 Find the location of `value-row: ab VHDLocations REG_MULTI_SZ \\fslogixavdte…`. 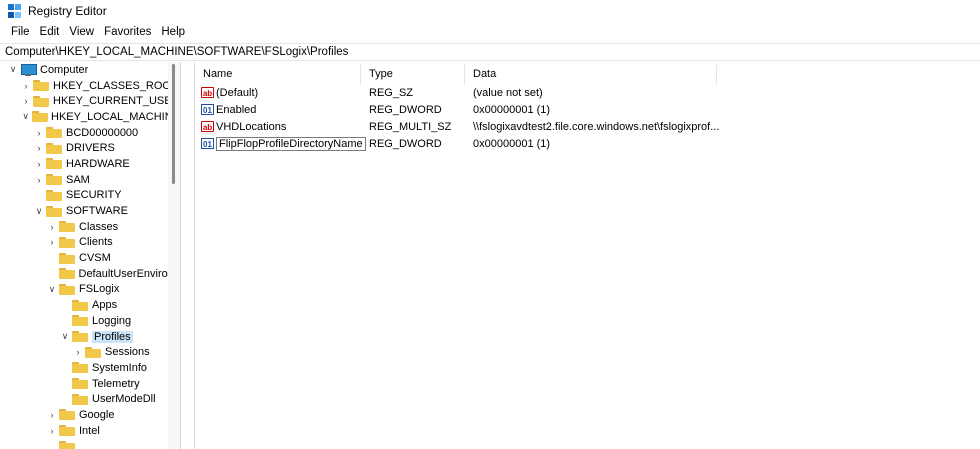

value-row: ab VHDLocations REG_MULTI_SZ \\fslogixavdte… is located at coordinates (587, 126).